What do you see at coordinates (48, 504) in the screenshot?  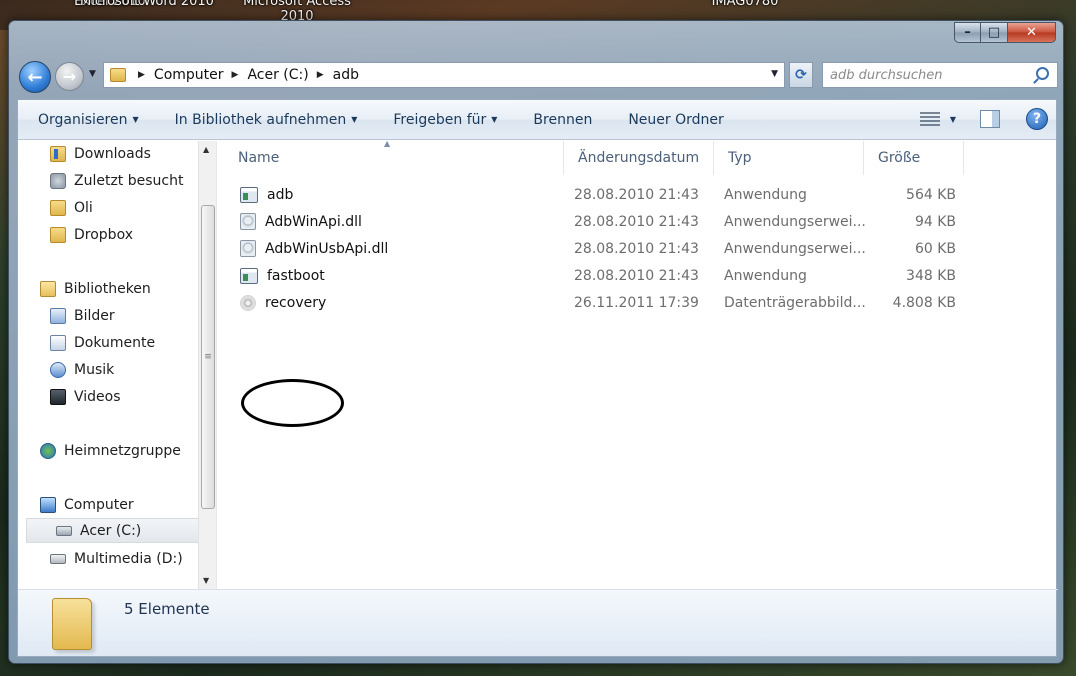 I see `computer-icon` at bounding box center [48, 504].